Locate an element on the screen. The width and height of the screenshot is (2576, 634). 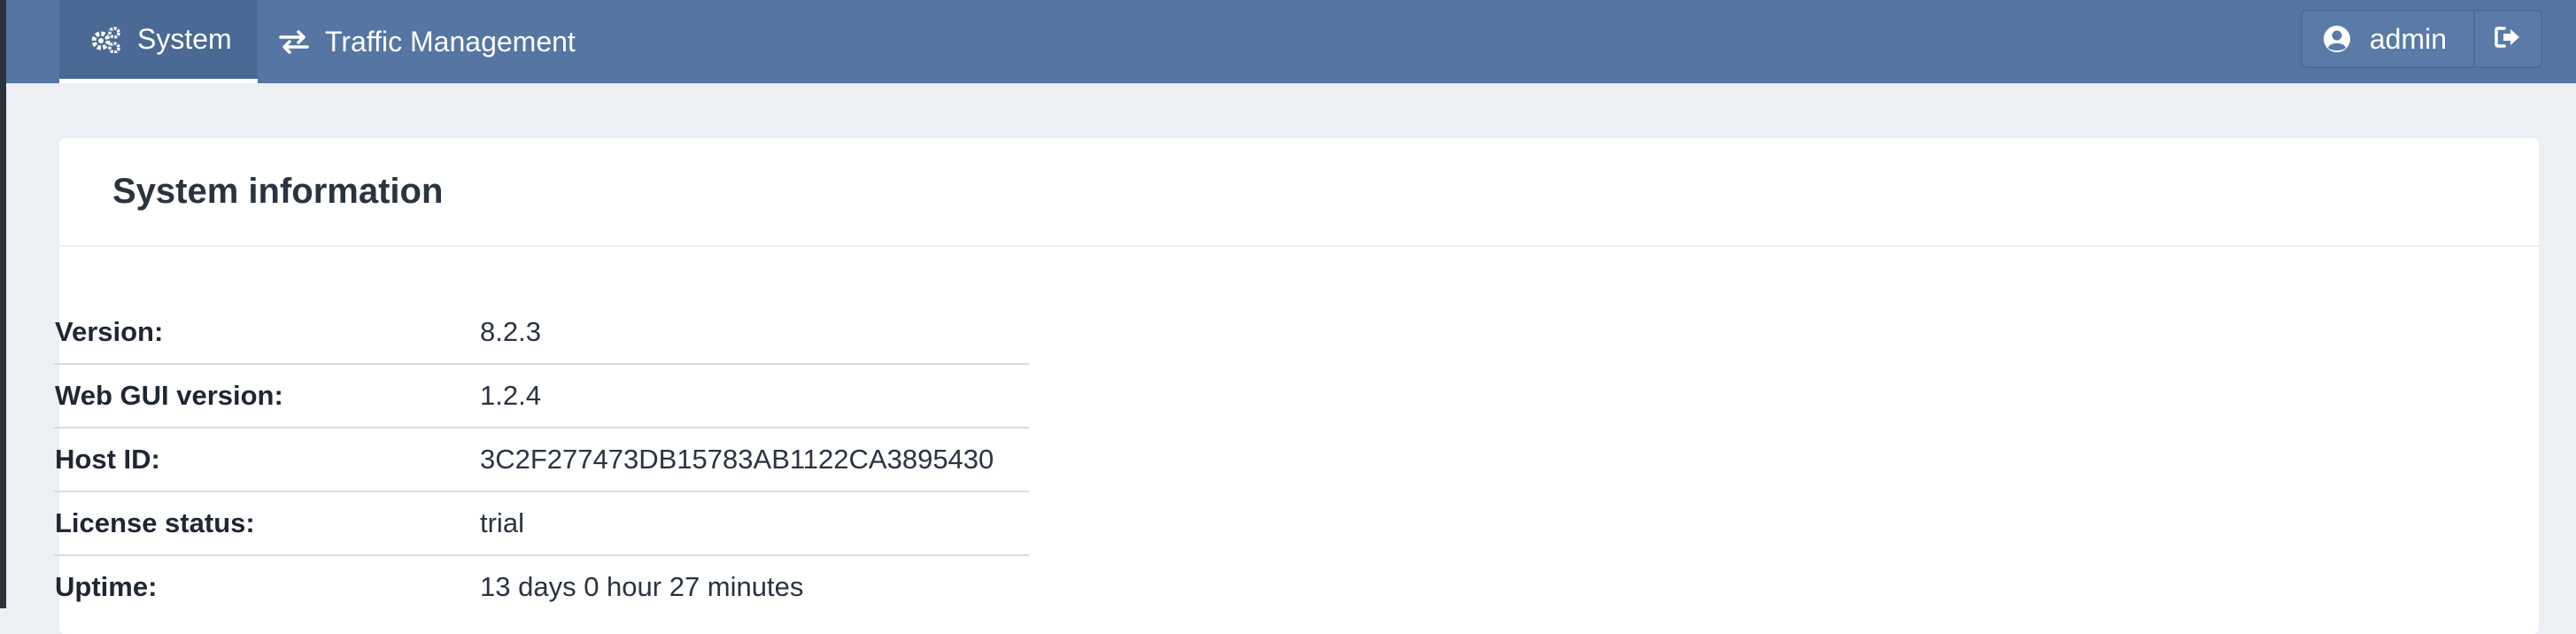
uptime-label: Uptime: is located at coordinates (106, 587).